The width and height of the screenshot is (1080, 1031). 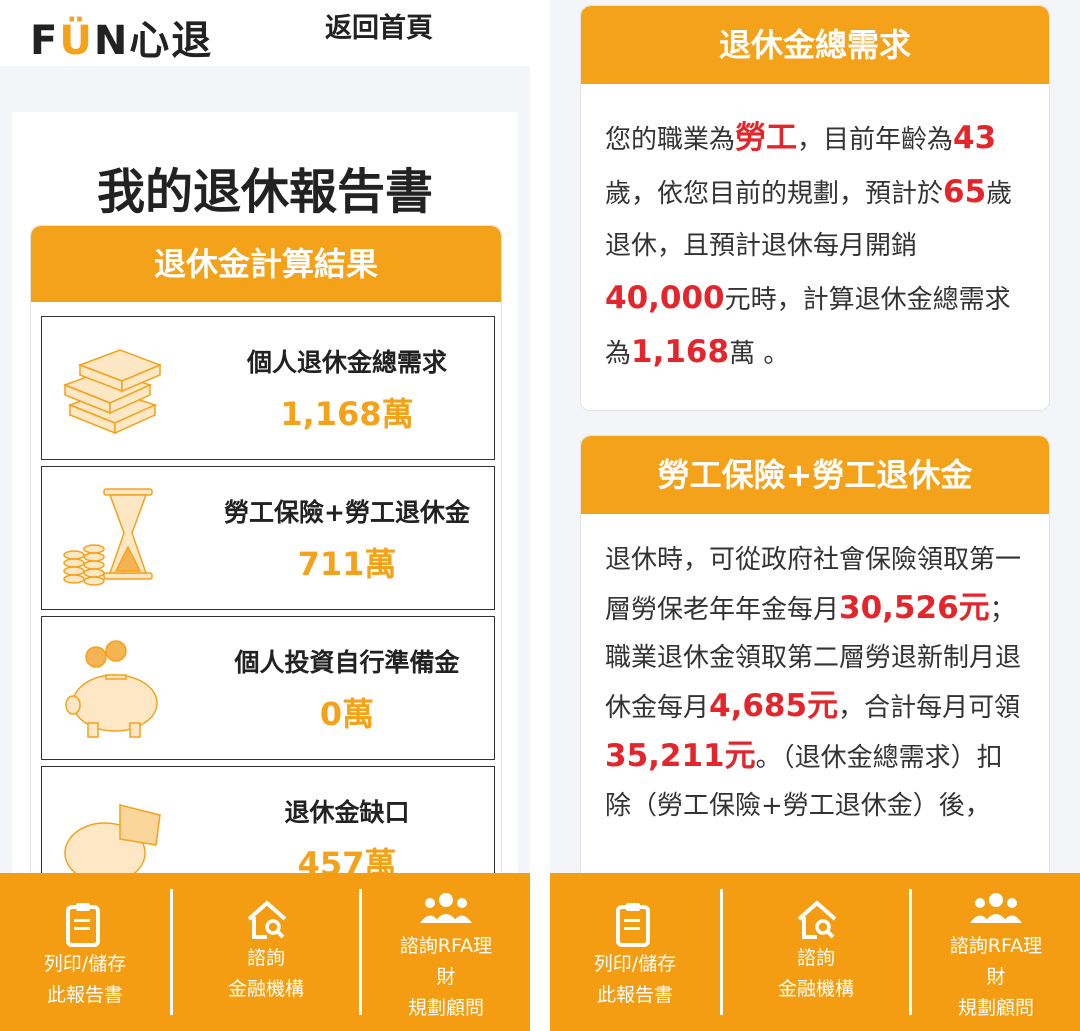 I want to click on item-value: 711萬, so click(x=347, y=564).